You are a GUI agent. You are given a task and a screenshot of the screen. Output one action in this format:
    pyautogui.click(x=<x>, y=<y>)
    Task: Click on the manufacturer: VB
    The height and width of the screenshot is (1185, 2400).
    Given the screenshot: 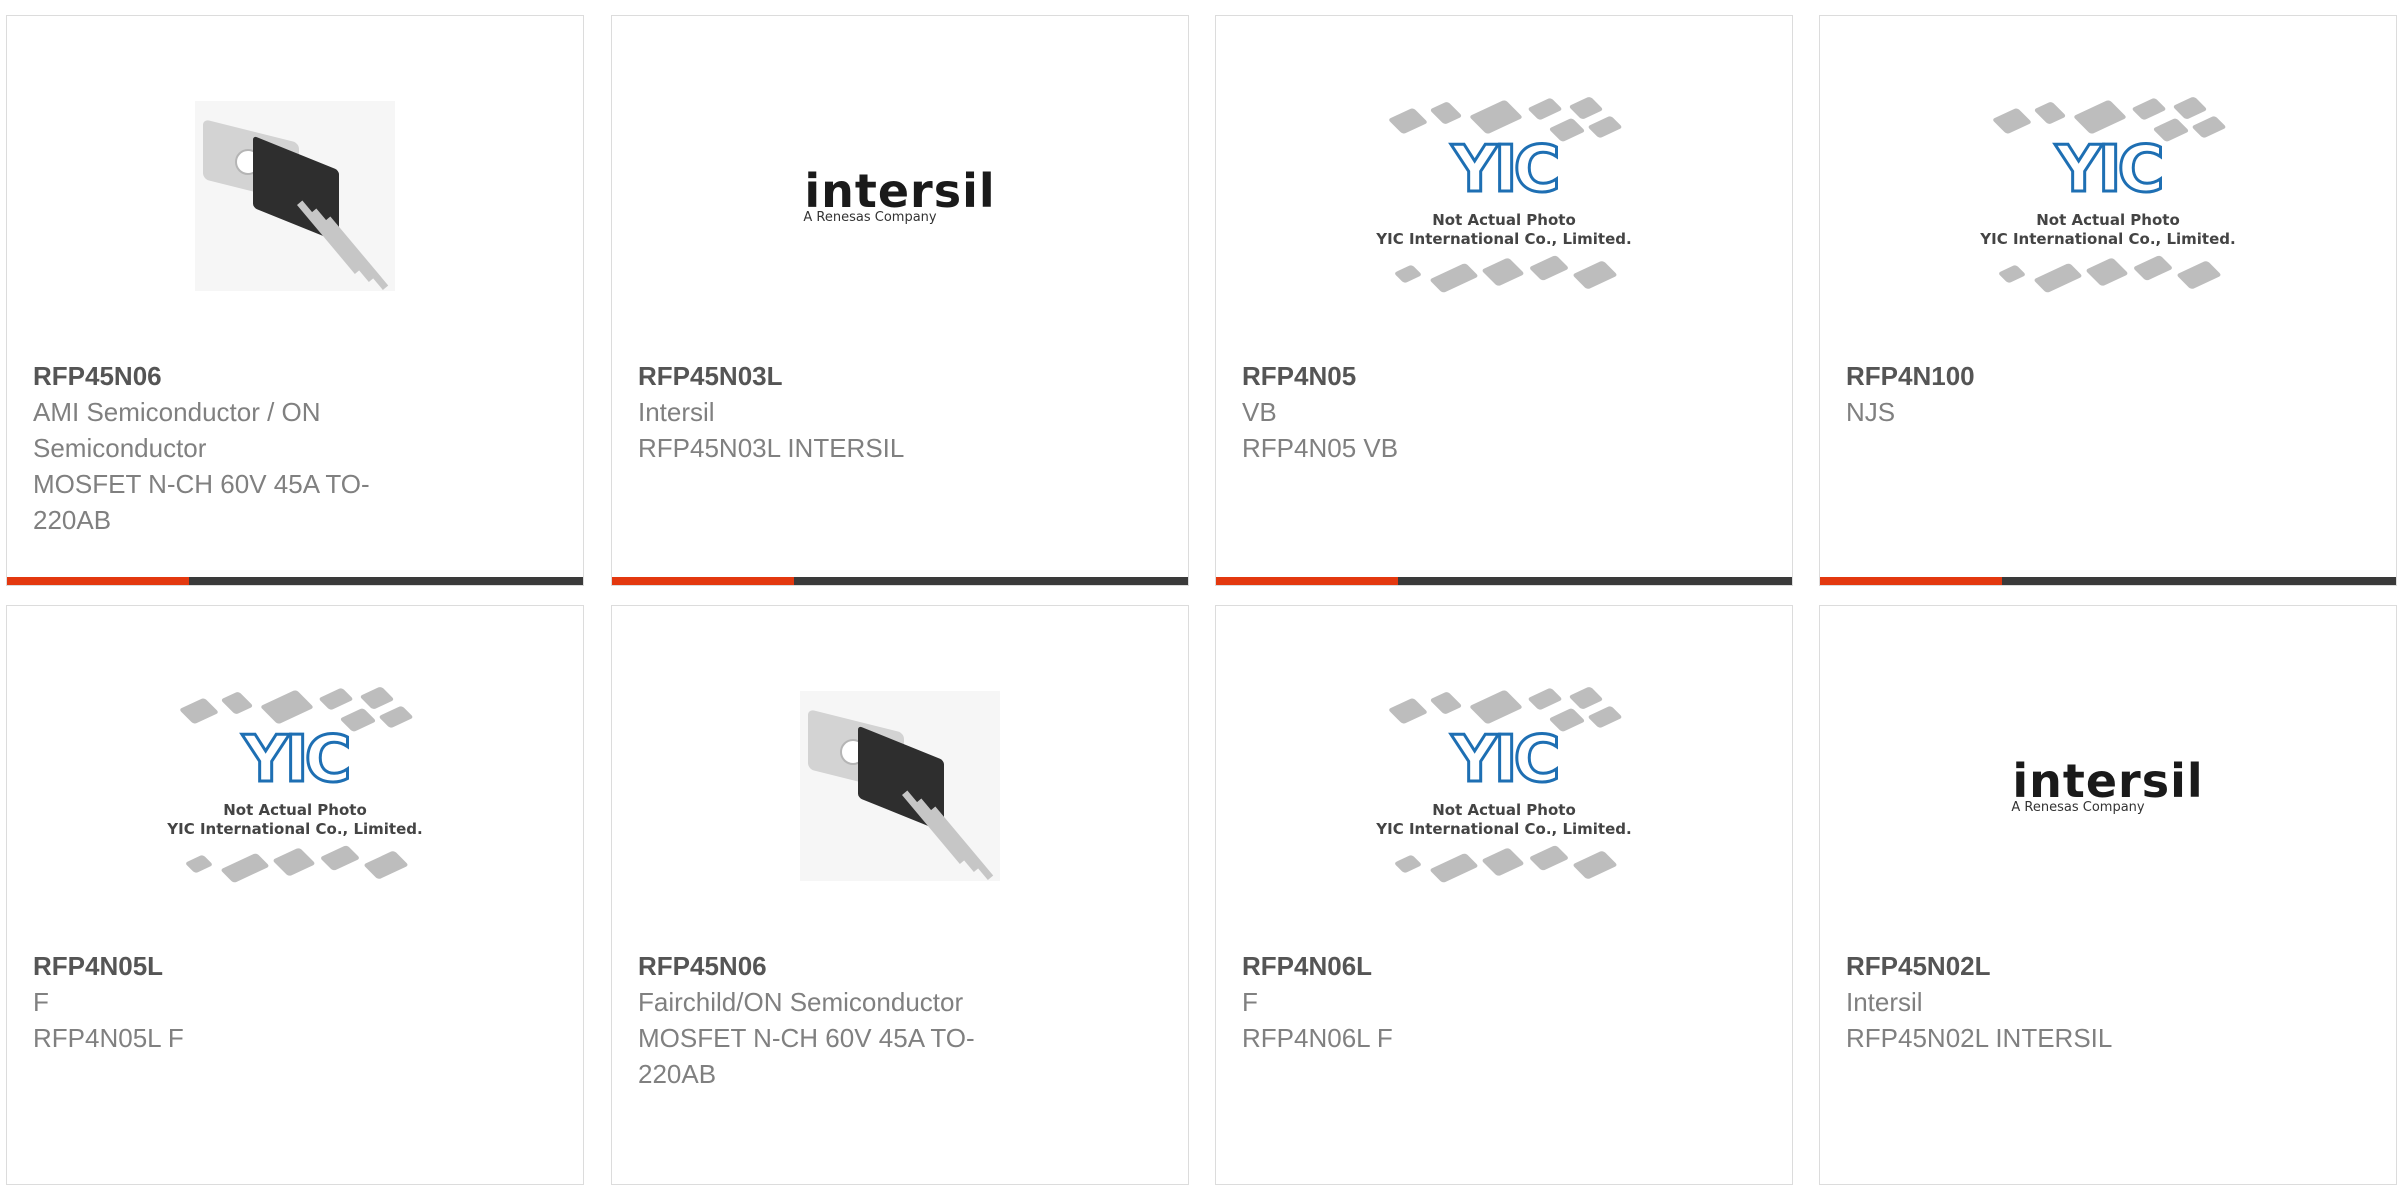 What is the action you would take?
    pyautogui.click(x=1259, y=412)
    